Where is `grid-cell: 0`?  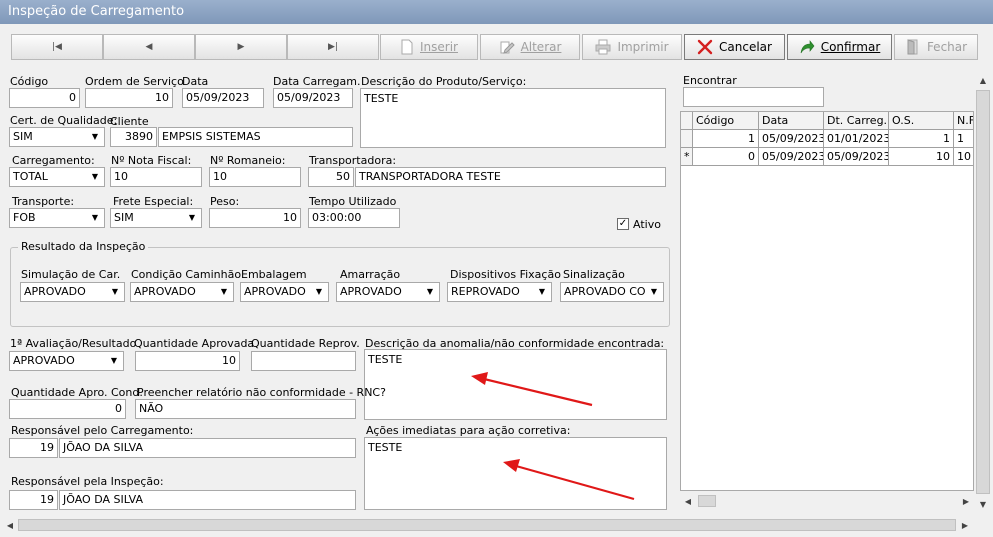 grid-cell: 0 is located at coordinates (726, 157).